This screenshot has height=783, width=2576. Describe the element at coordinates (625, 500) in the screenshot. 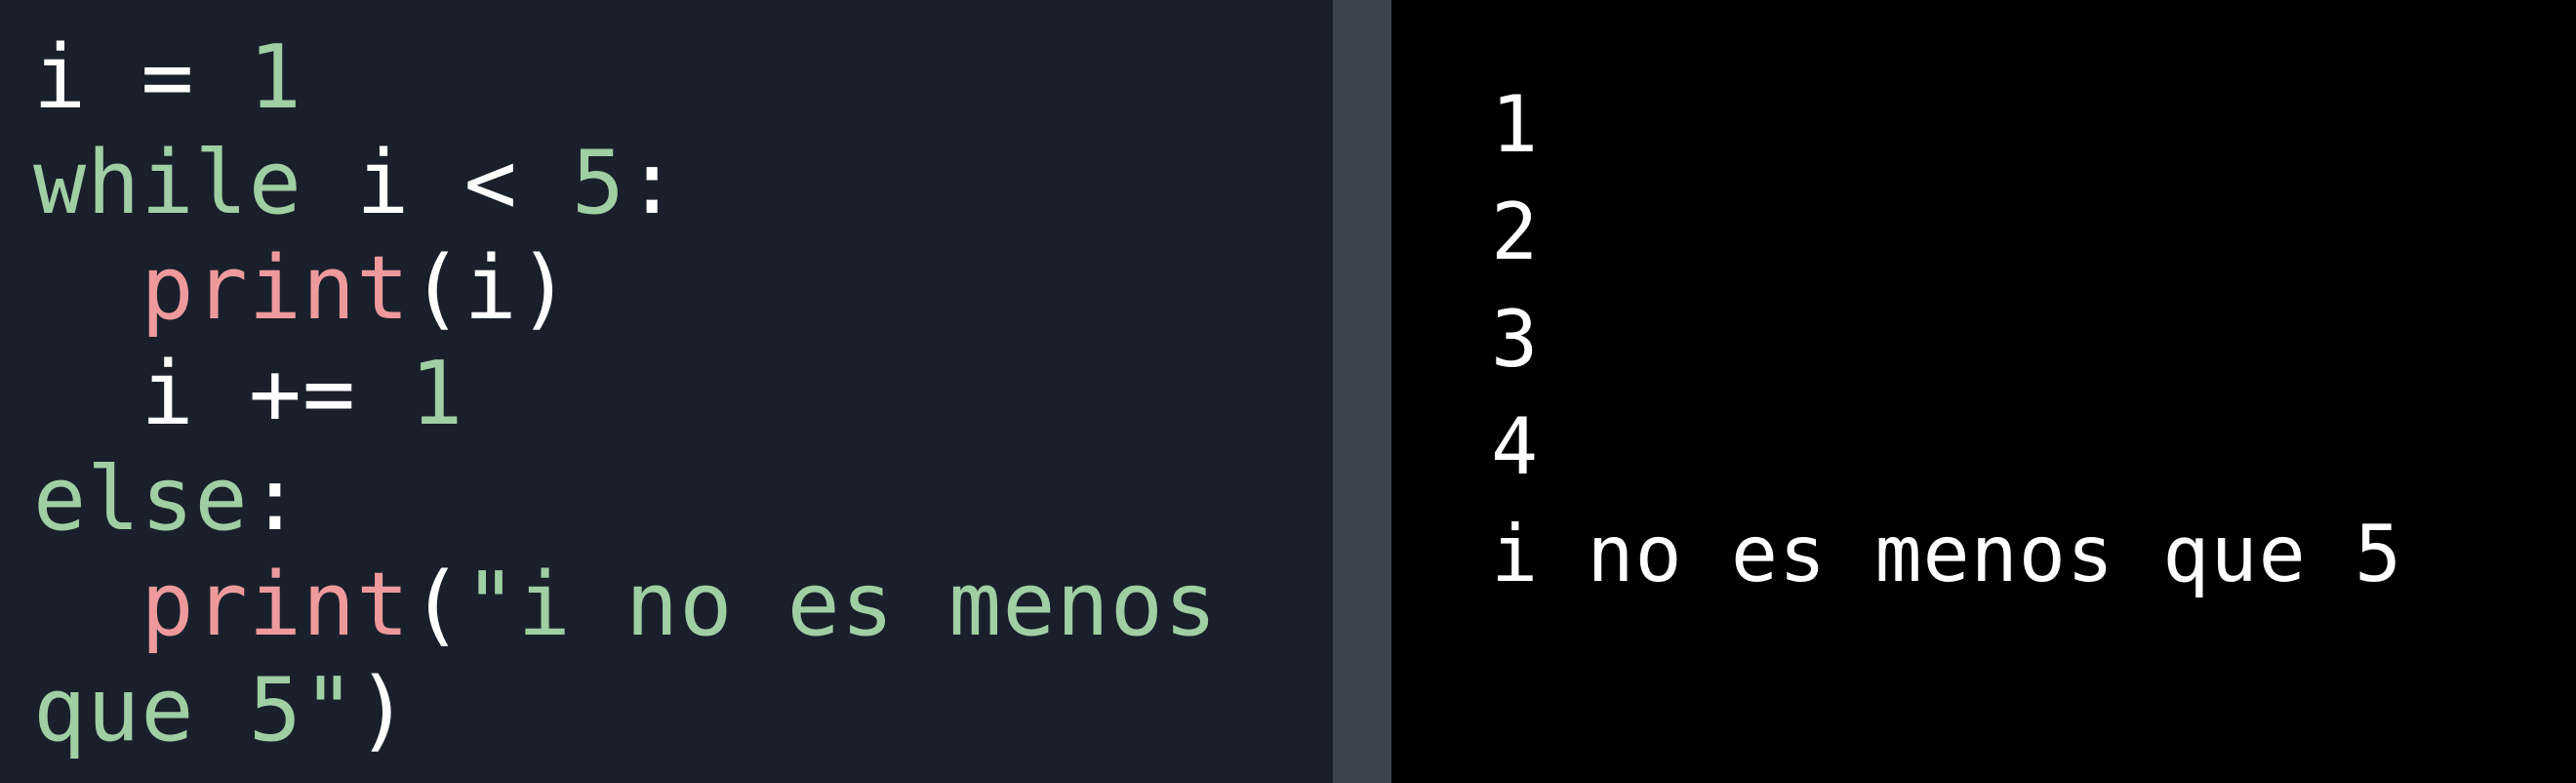

I see `code-line: else:` at that location.